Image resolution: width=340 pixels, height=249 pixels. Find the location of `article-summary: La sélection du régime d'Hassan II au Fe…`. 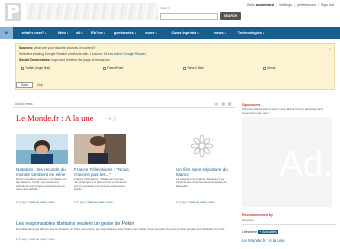

article-summary: La sélection du régime d'Hassan II au Fe… is located at coordinates (201, 182).